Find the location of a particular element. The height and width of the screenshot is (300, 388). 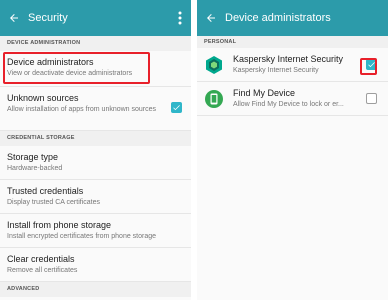

item-title: Kaspersky Internet Security is located at coordinates (288, 59).